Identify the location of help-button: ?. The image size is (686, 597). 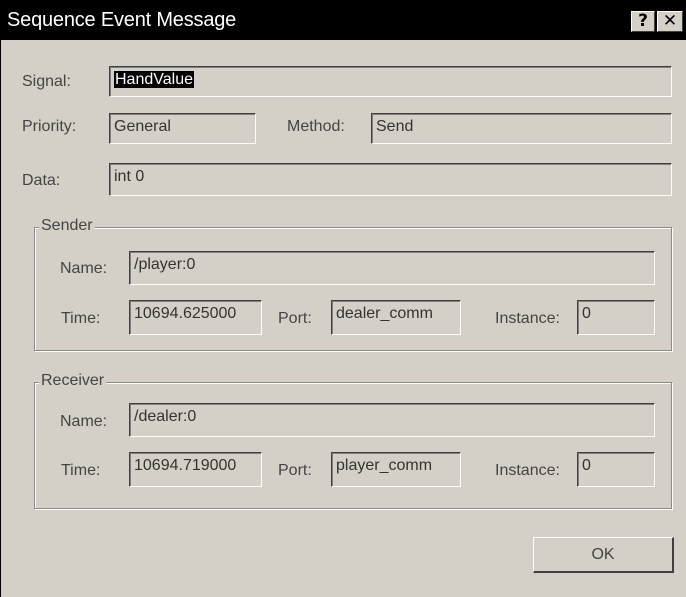
(643, 21).